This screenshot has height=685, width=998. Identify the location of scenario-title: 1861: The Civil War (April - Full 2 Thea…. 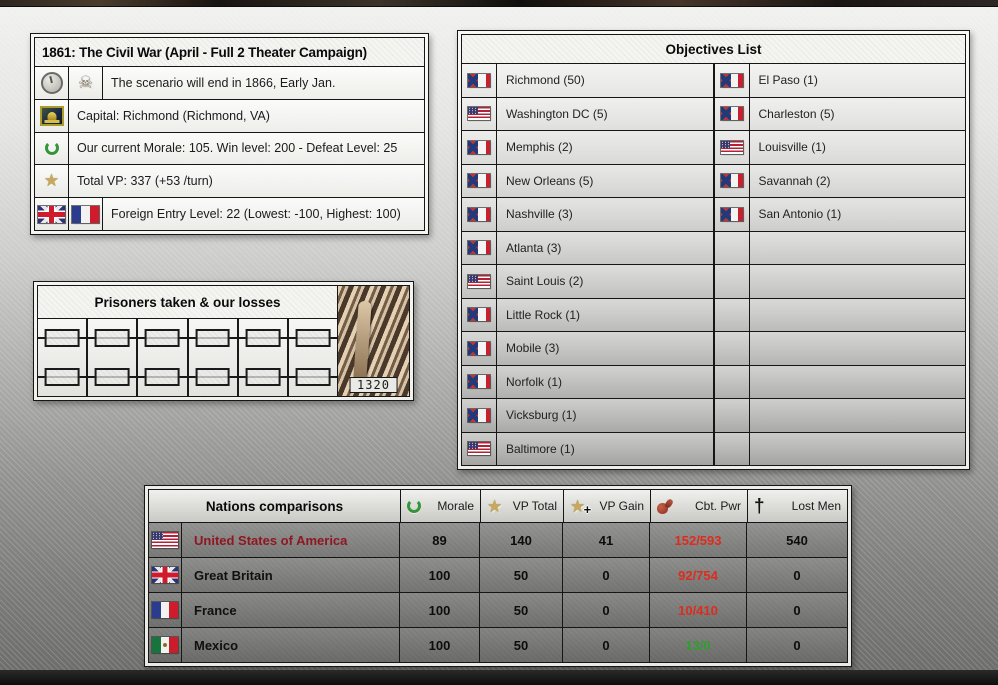
(229, 52).